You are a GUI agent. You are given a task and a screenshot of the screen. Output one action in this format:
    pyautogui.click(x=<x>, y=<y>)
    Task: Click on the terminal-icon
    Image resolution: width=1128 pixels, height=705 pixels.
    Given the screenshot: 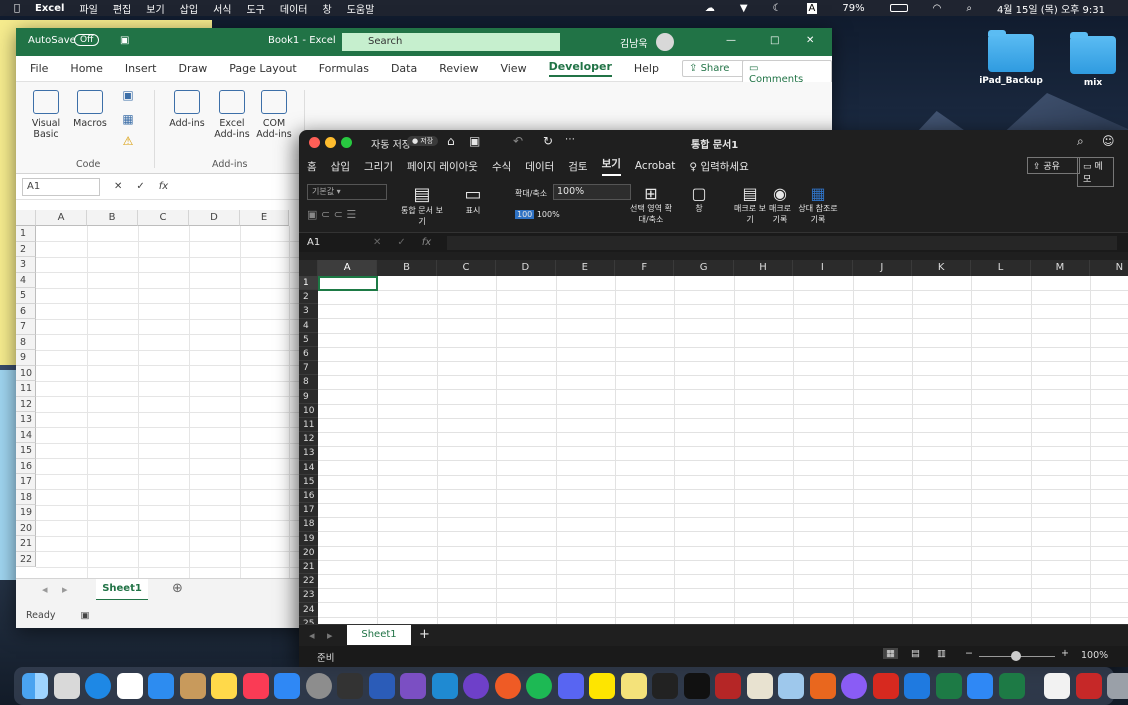 What is the action you would take?
    pyautogui.click(x=665, y=686)
    